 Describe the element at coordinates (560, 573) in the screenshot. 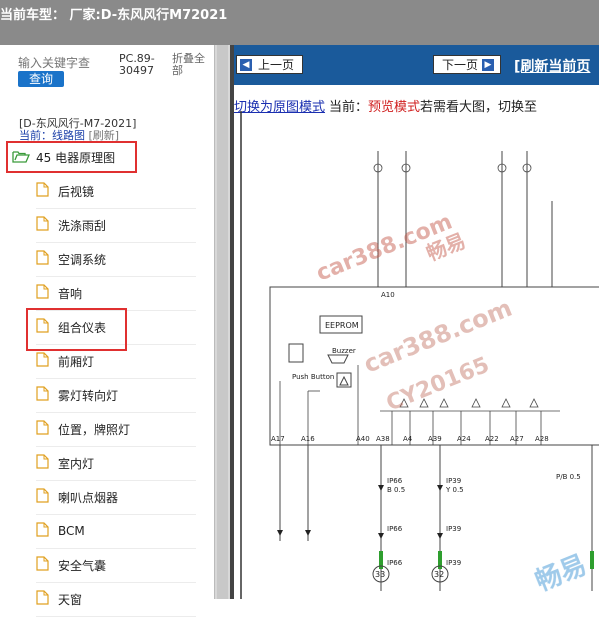

I see `watermark-text-5: 畅易` at that location.